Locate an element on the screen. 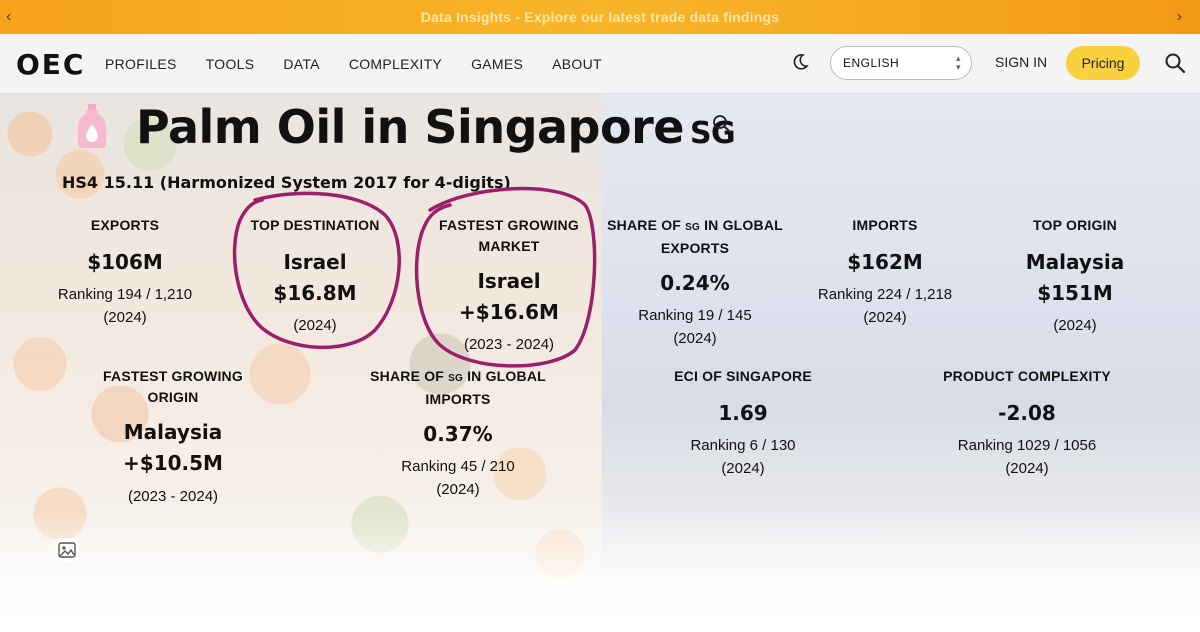 This screenshot has width=1200, height=632. image-icon is located at coordinates (67, 550).